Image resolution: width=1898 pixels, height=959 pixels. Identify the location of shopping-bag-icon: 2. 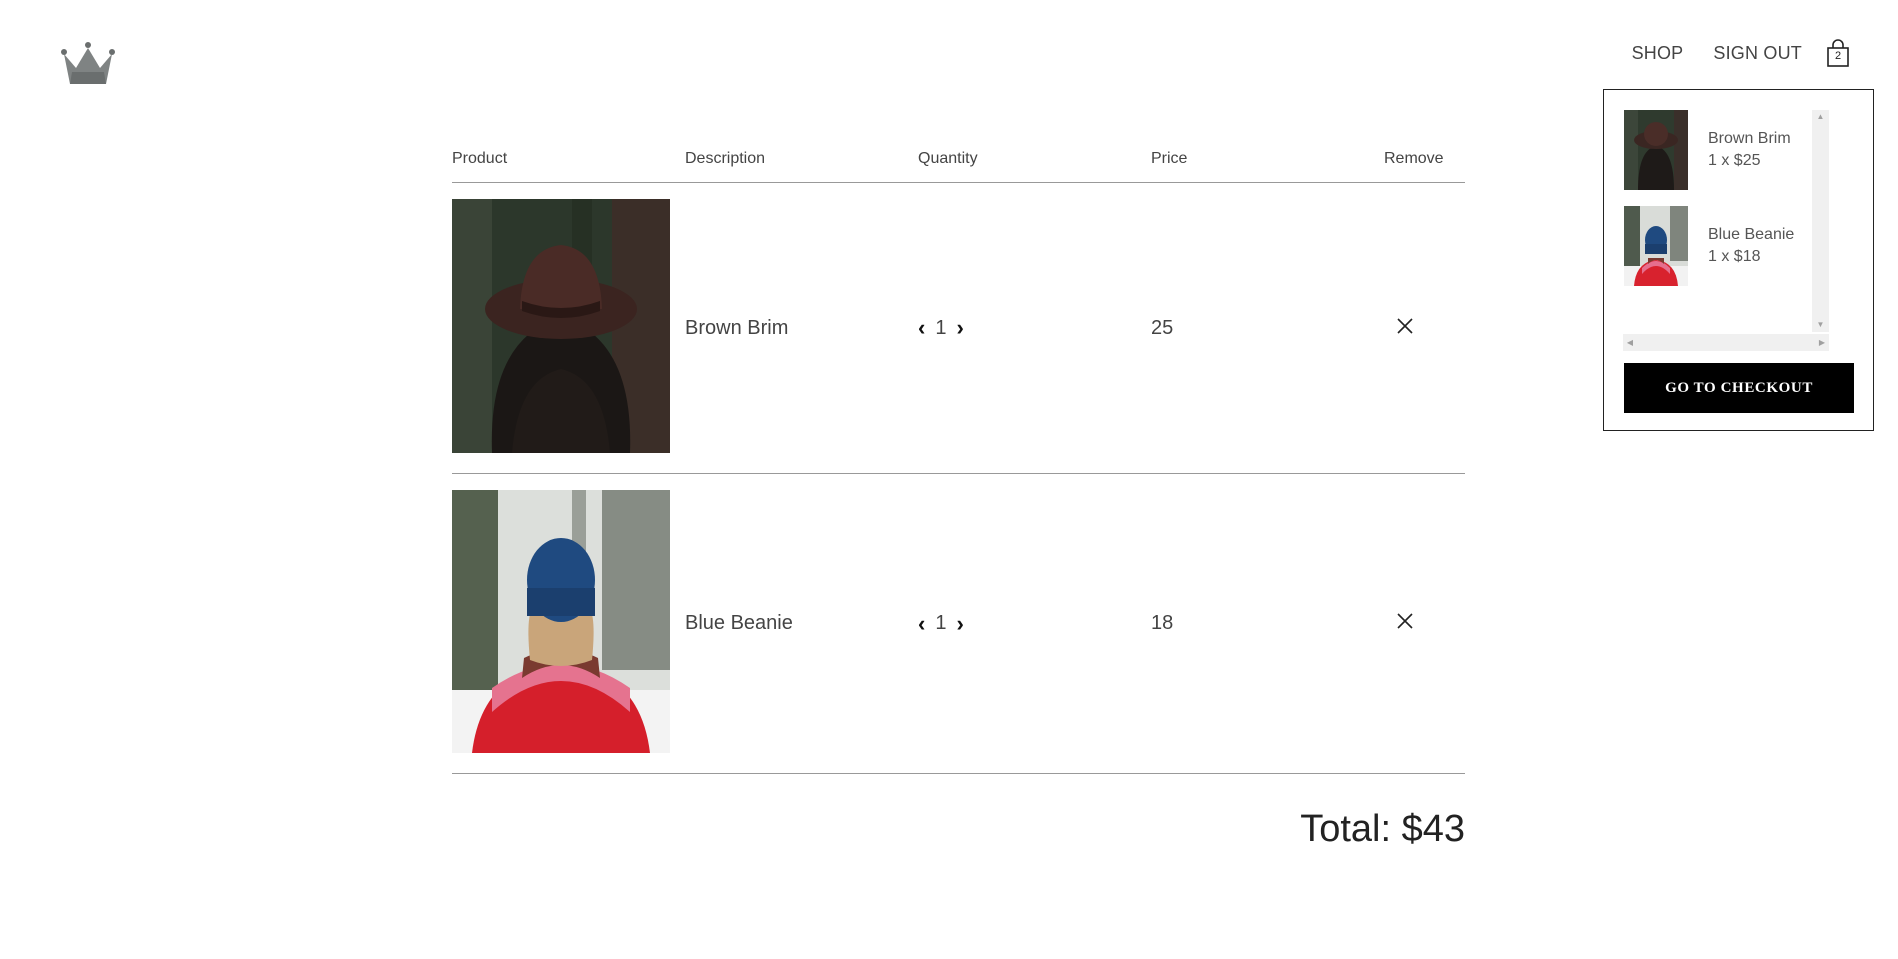
(1838, 53).